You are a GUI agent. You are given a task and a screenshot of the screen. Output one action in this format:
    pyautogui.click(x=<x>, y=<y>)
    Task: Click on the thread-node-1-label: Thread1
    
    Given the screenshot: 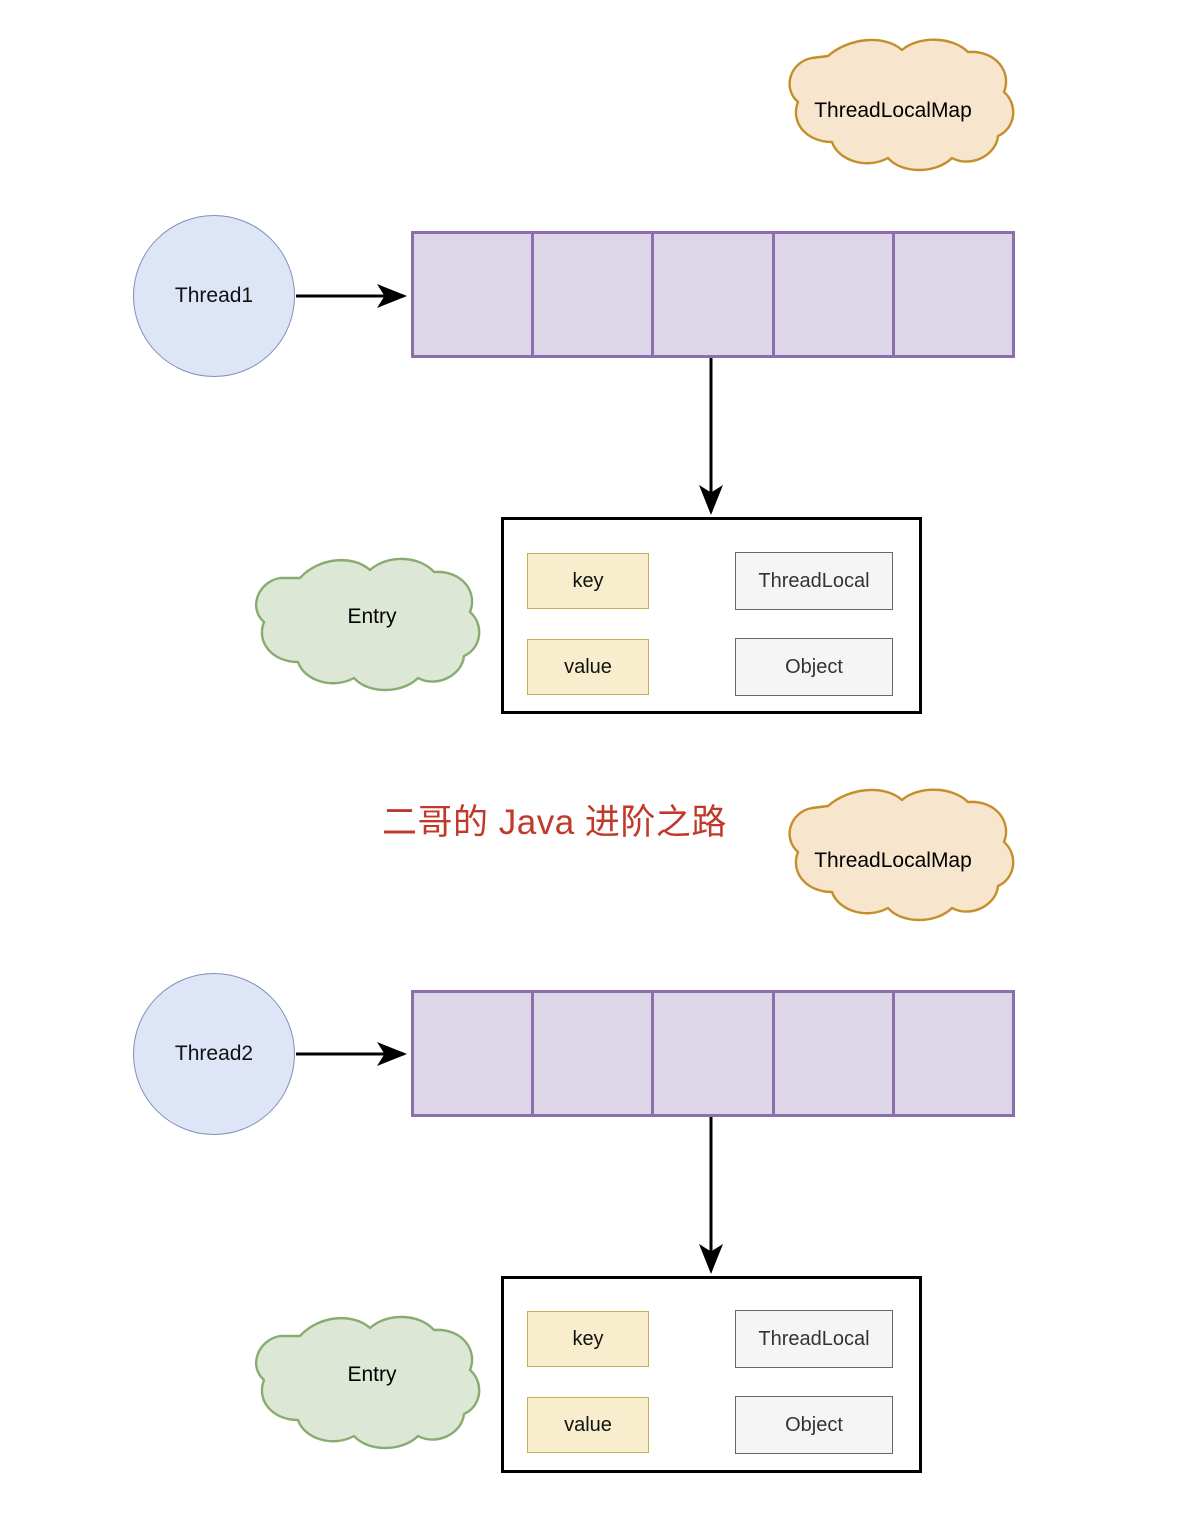 What is the action you would take?
    pyautogui.click(x=214, y=295)
    